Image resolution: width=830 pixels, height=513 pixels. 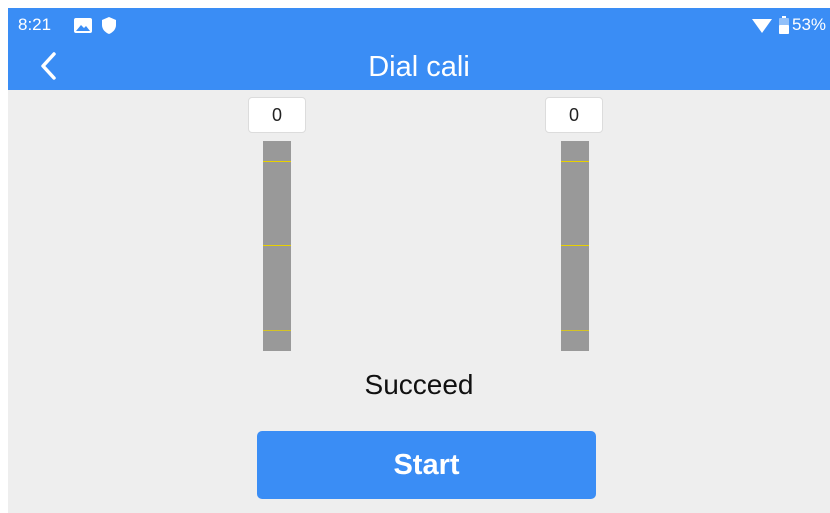 What do you see at coordinates (83, 28) in the screenshot?
I see `image-icon` at bounding box center [83, 28].